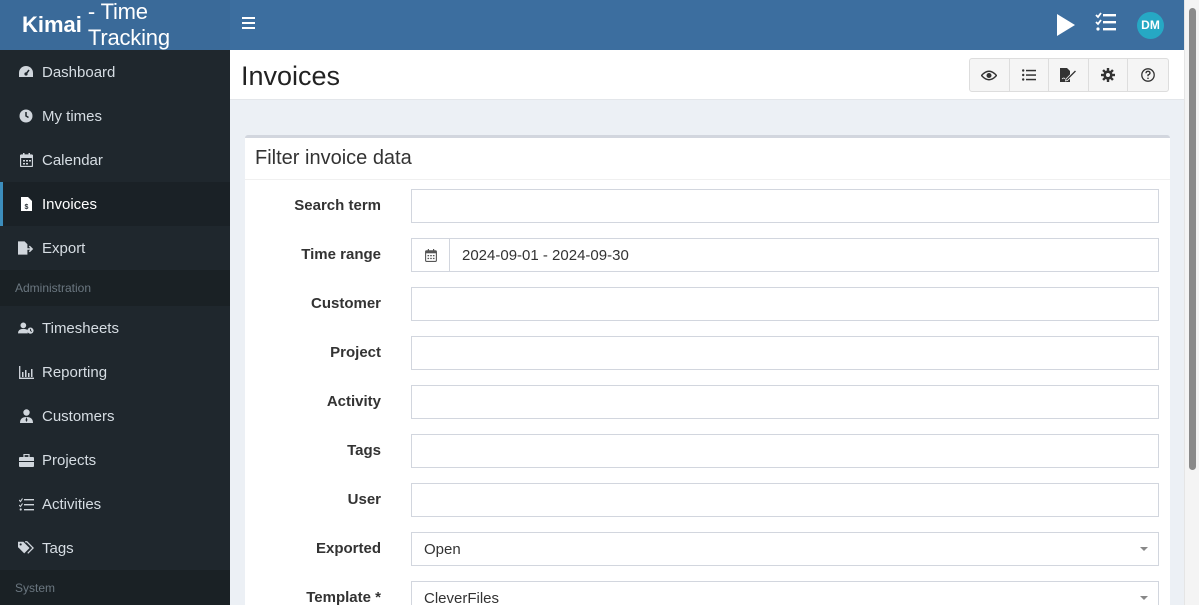 This screenshot has width=1199, height=605. What do you see at coordinates (364, 499) in the screenshot?
I see `user-label: User` at bounding box center [364, 499].